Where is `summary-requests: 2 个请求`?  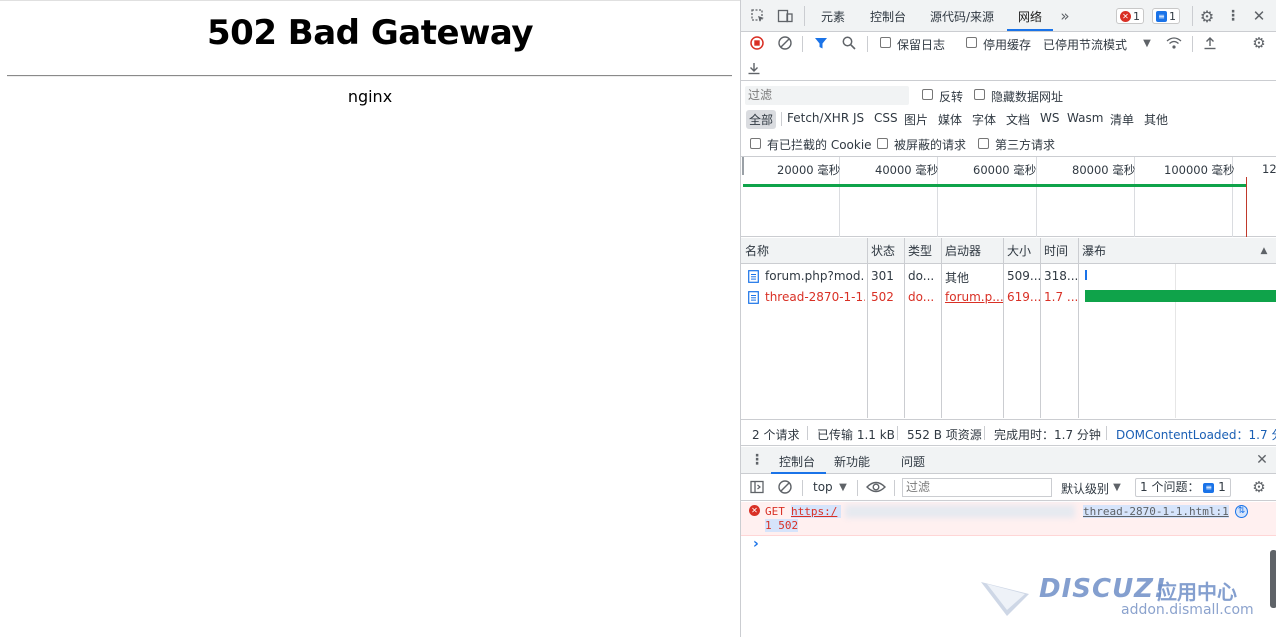
summary-requests: 2 个请求 is located at coordinates (776, 435).